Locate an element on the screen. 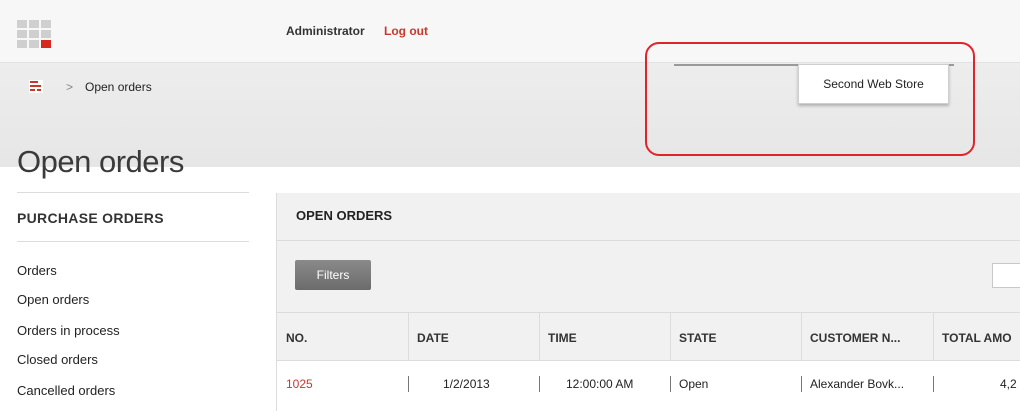 The width and height of the screenshot is (1020, 411). order-state: Open is located at coordinates (694, 384).